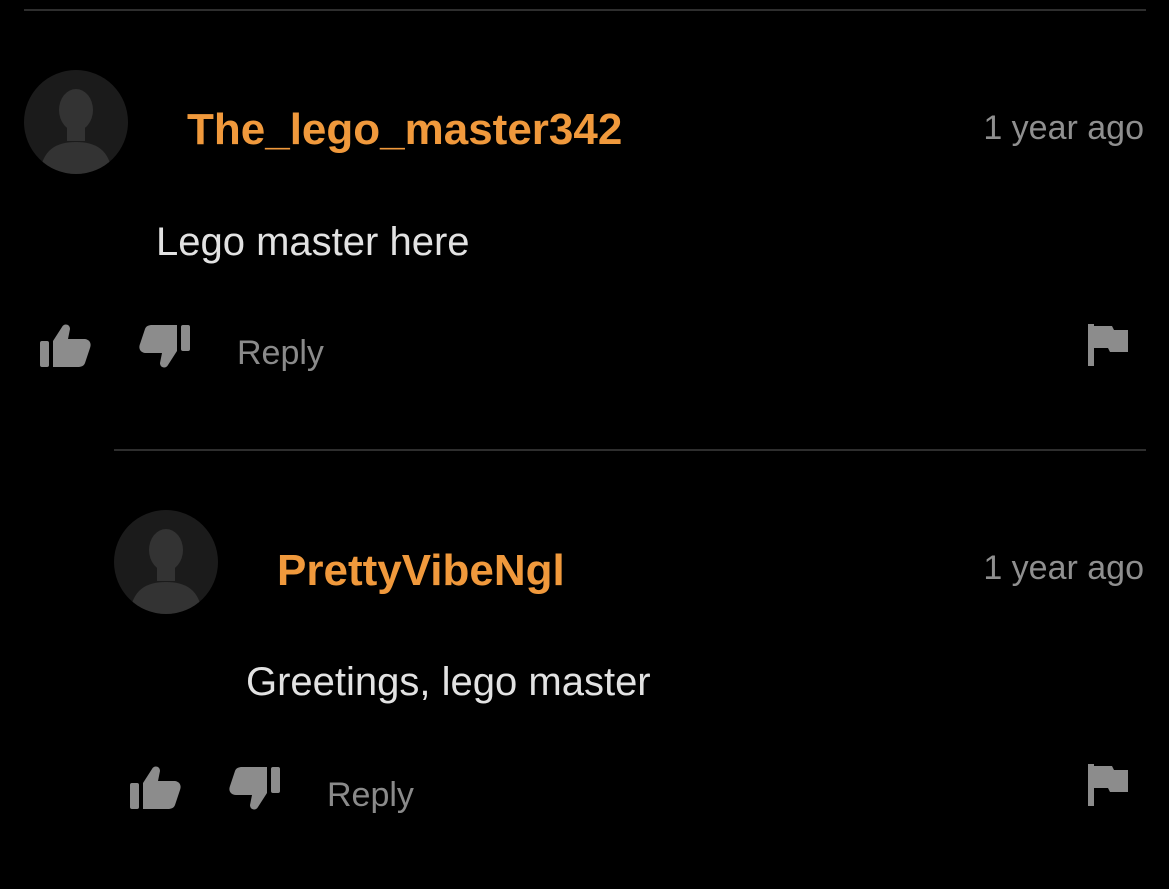 This screenshot has width=1169, height=889. I want to click on comment-text: Greetings, lego master, so click(448, 682).